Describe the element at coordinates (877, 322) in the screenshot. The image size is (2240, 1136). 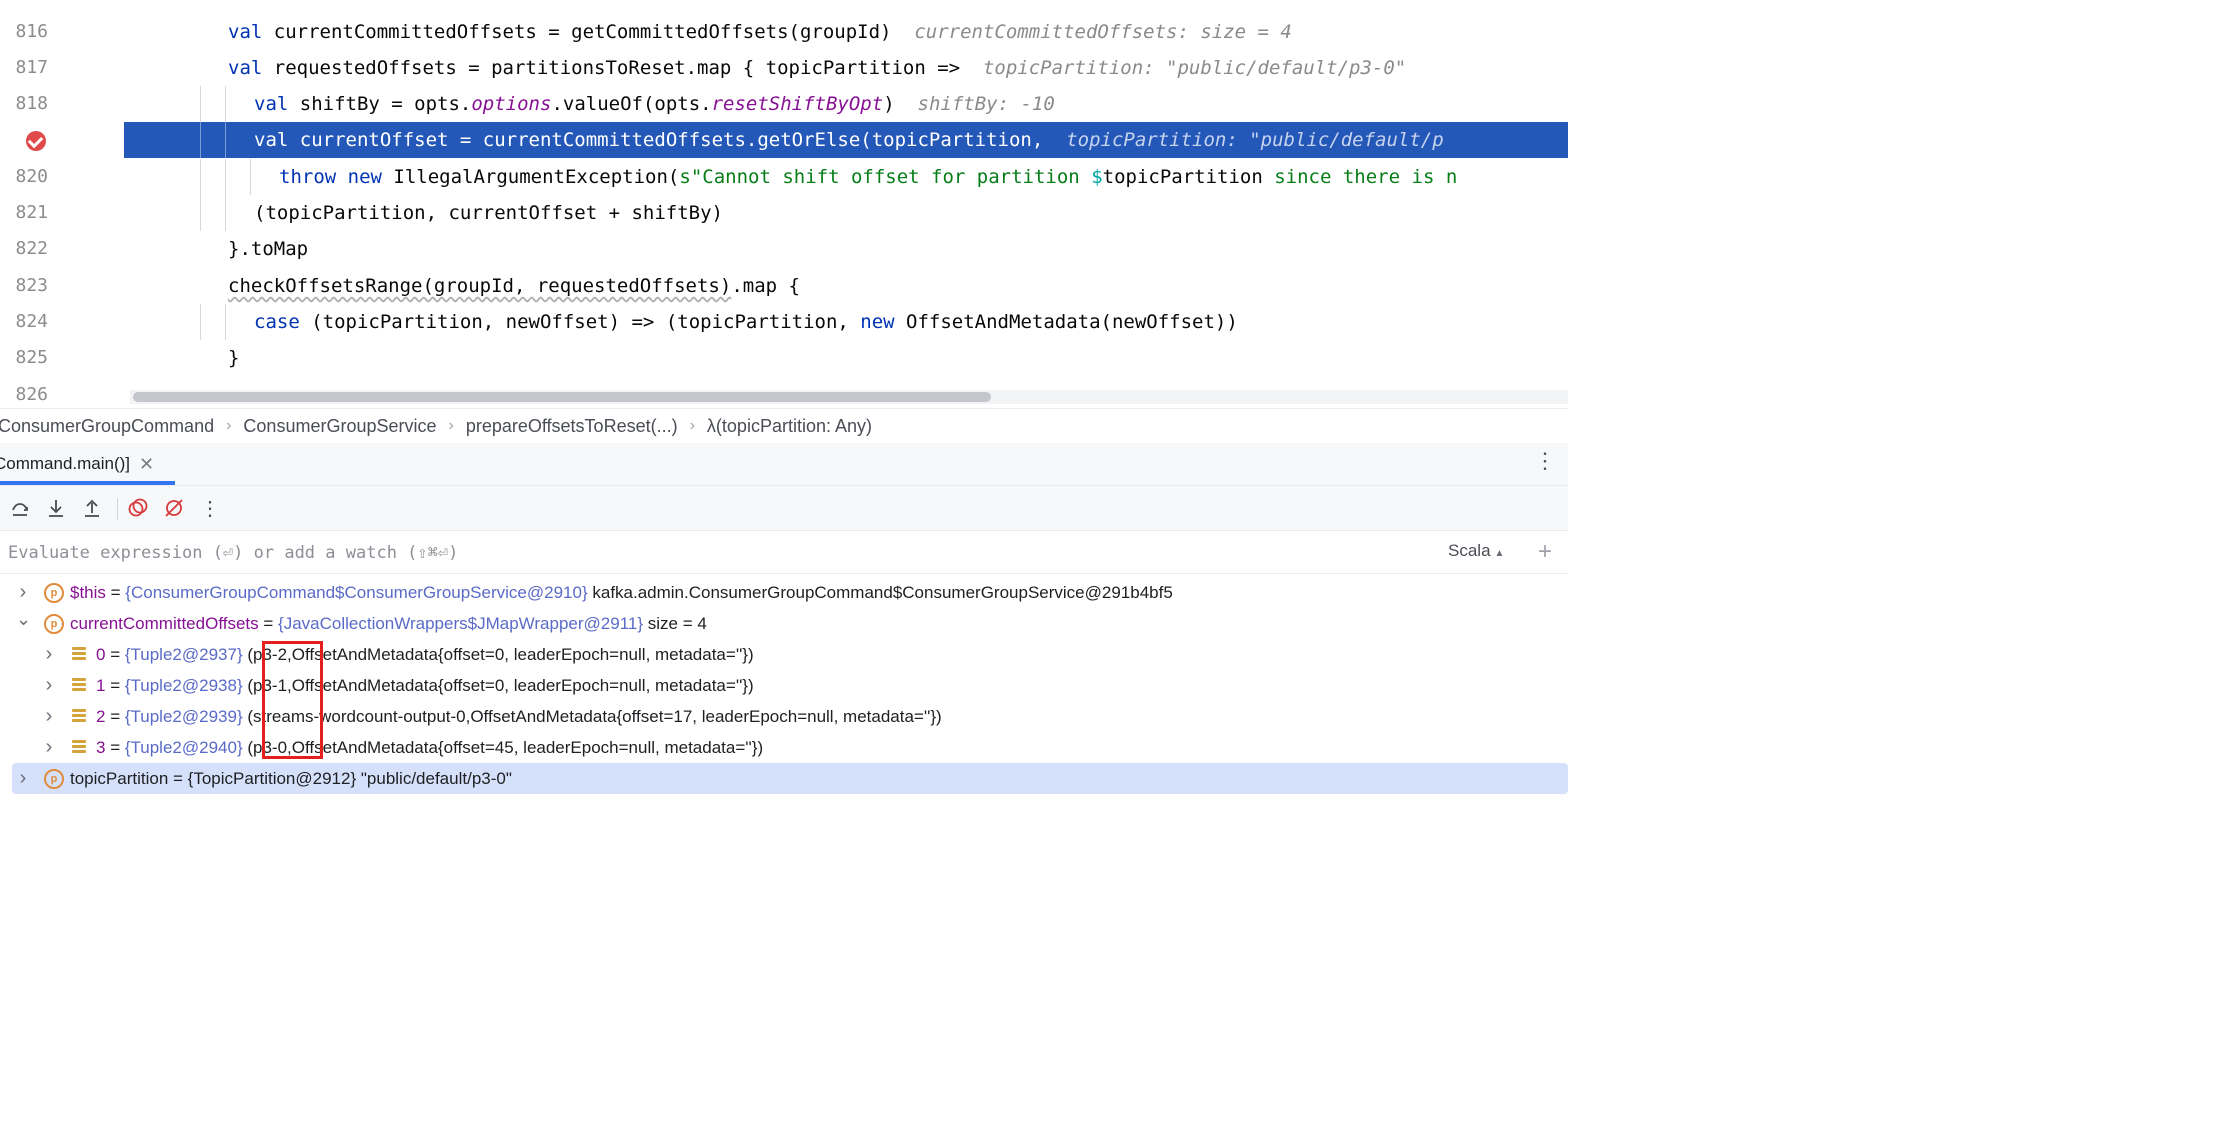
I see `code-token: new` at that location.